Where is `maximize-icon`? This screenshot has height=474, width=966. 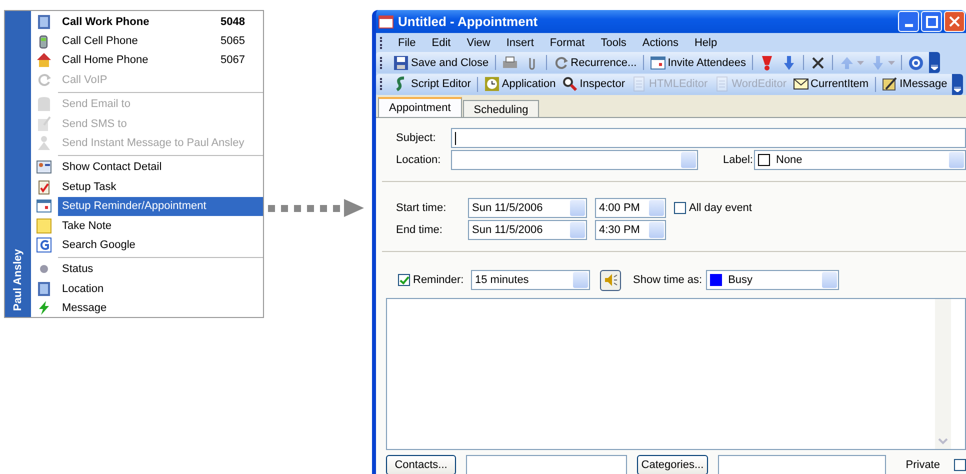
maximize-icon is located at coordinates (932, 22).